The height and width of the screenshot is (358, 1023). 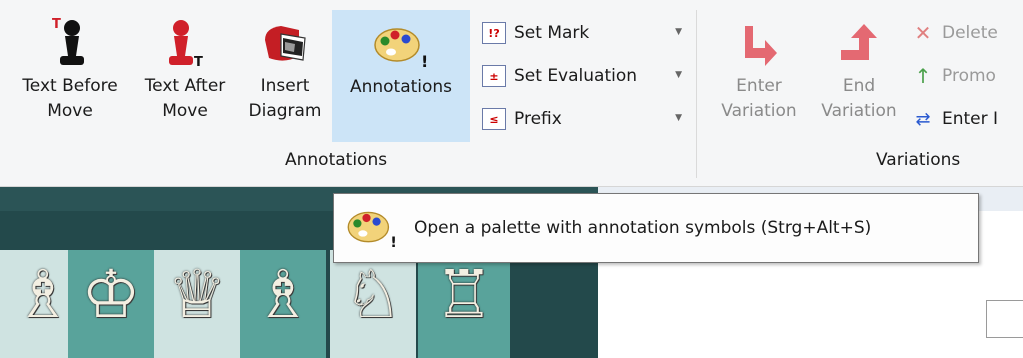 I want to click on pawn-text-before-icon: T, so click(x=70, y=40).